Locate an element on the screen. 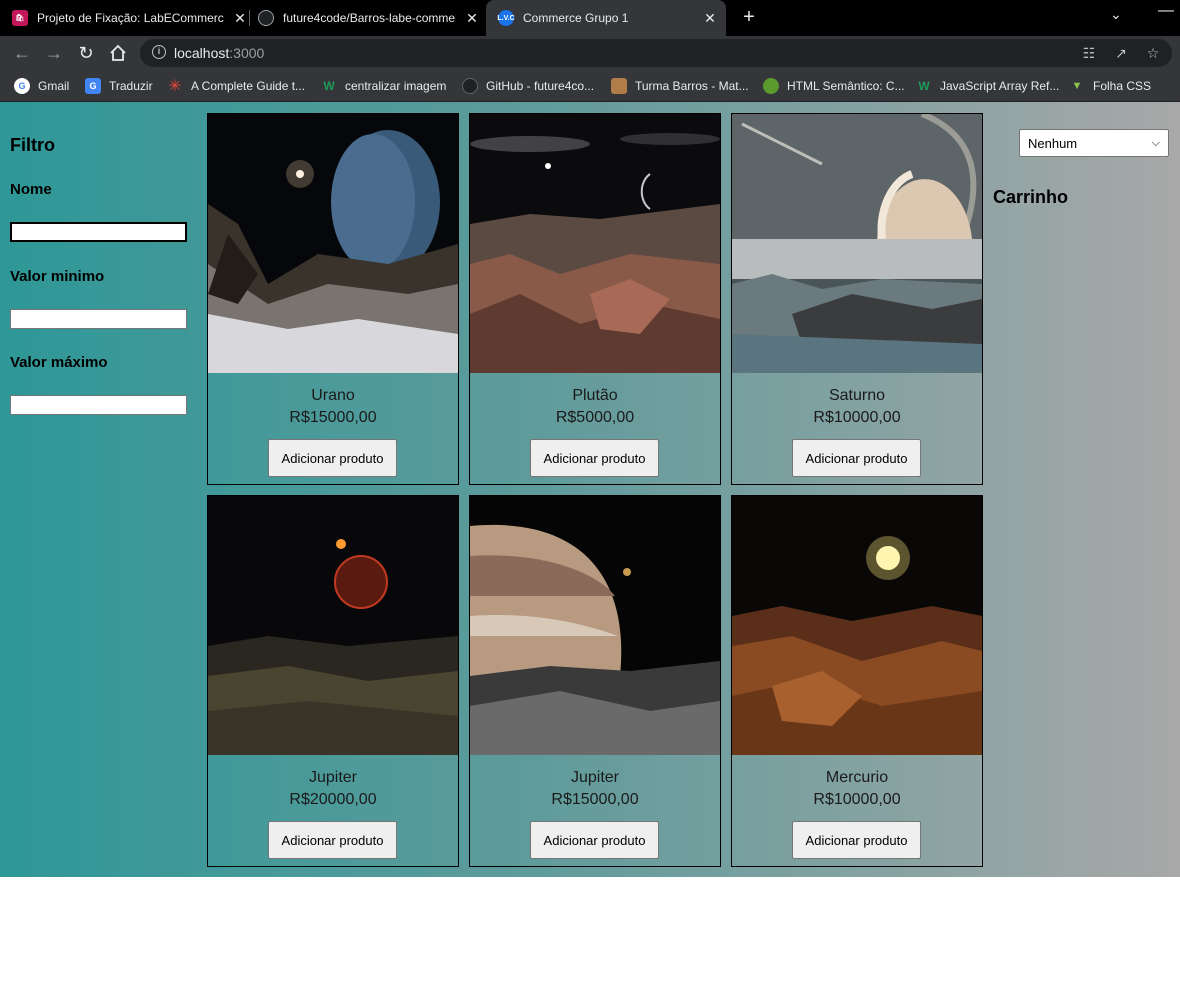 This screenshot has height=984, width=1180. address-bar: i localhost:3000 ☷ ↗ ☆ is located at coordinates (656, 53).